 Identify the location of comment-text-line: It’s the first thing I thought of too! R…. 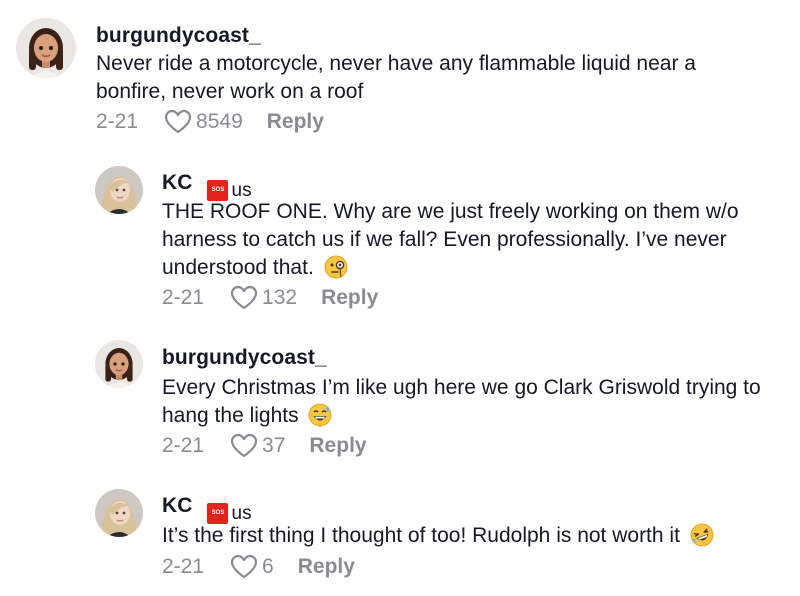
(438, 536).